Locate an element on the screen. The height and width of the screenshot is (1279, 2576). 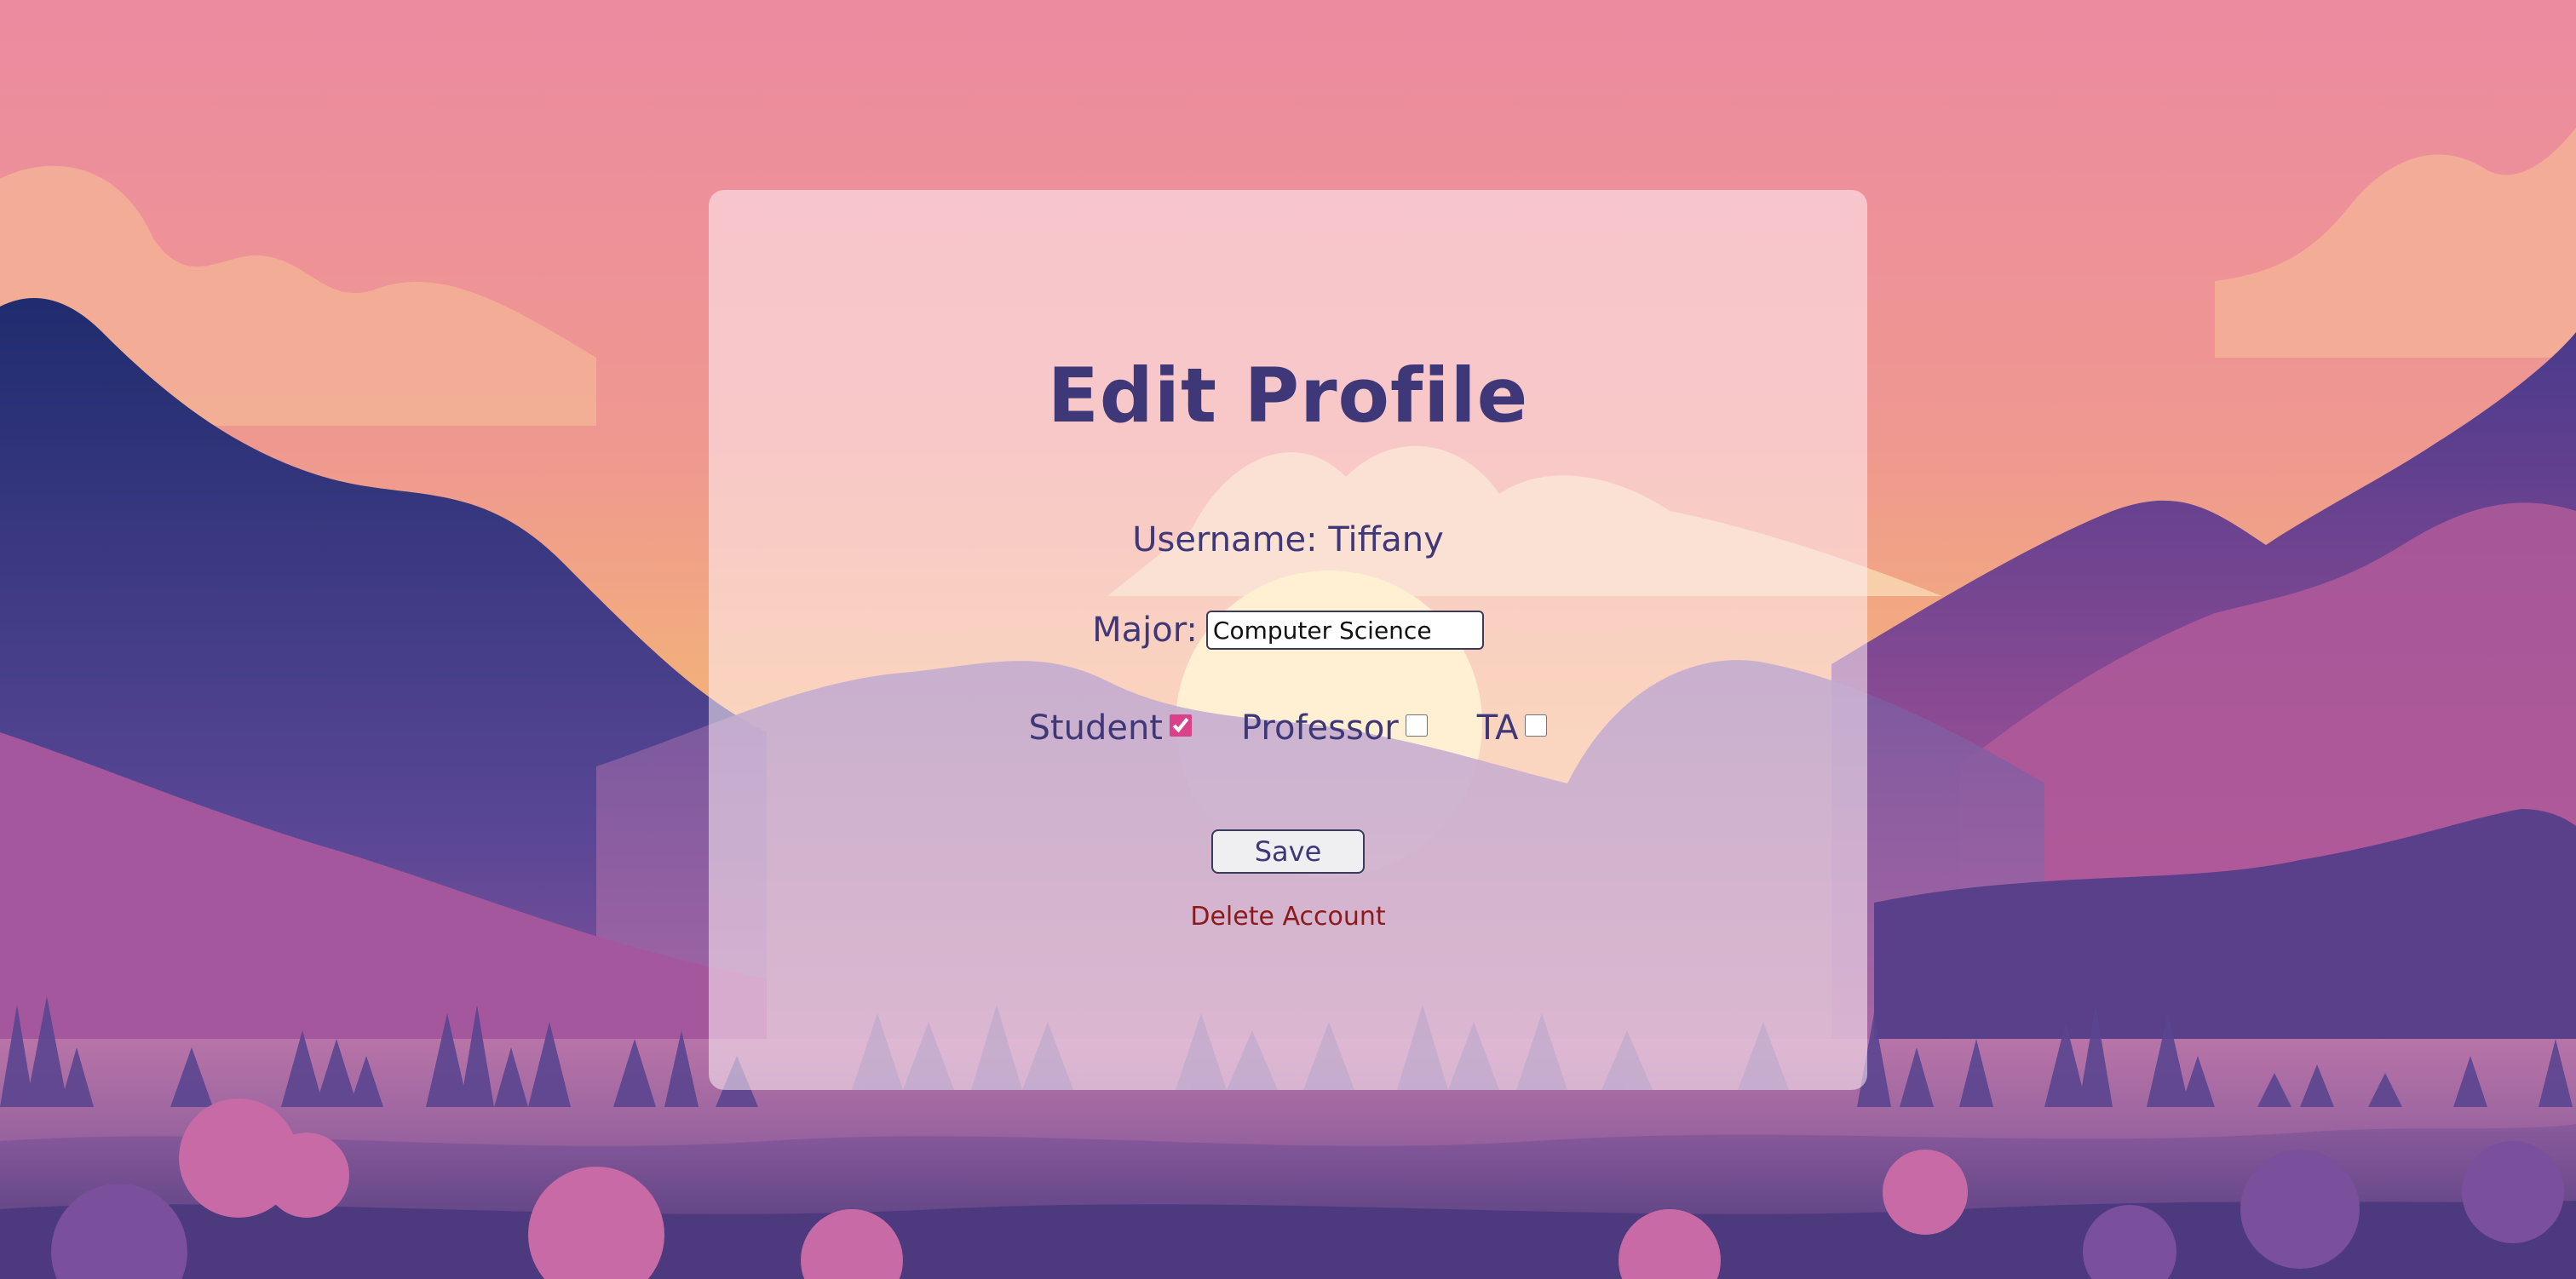
role-professor: Professor is located at coordinates (1334, 728).